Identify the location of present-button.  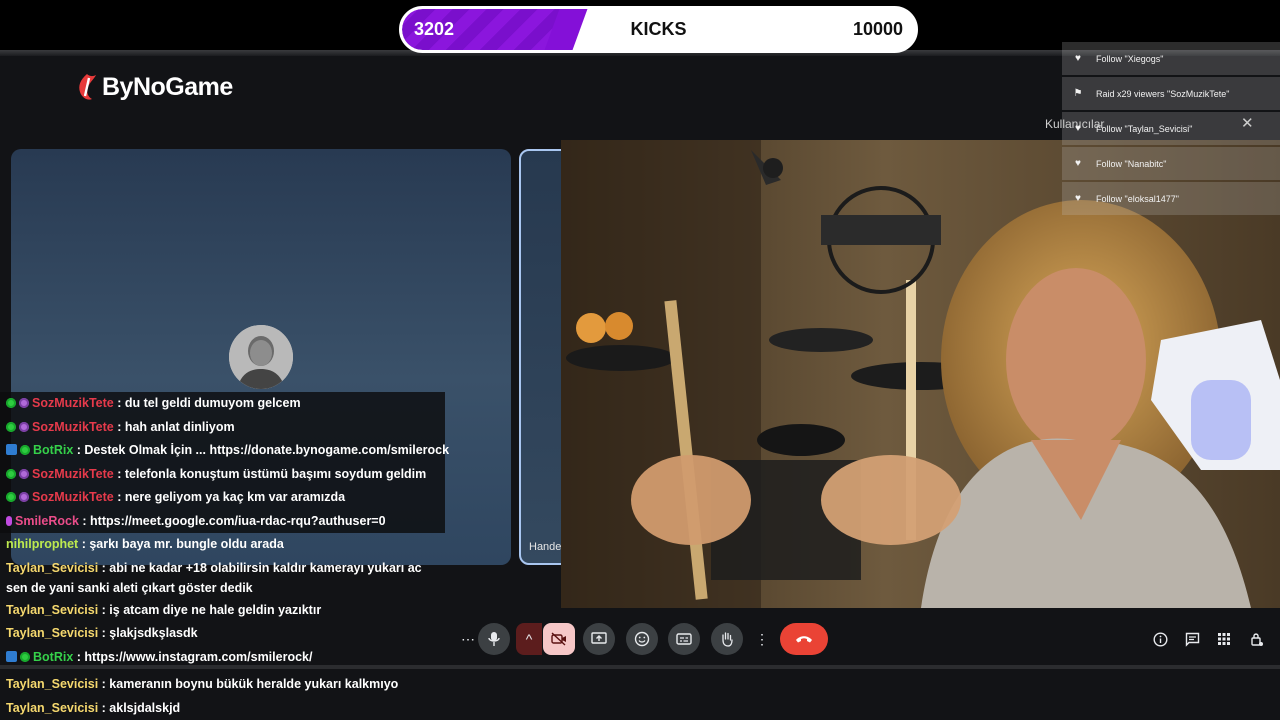
(599, 639).